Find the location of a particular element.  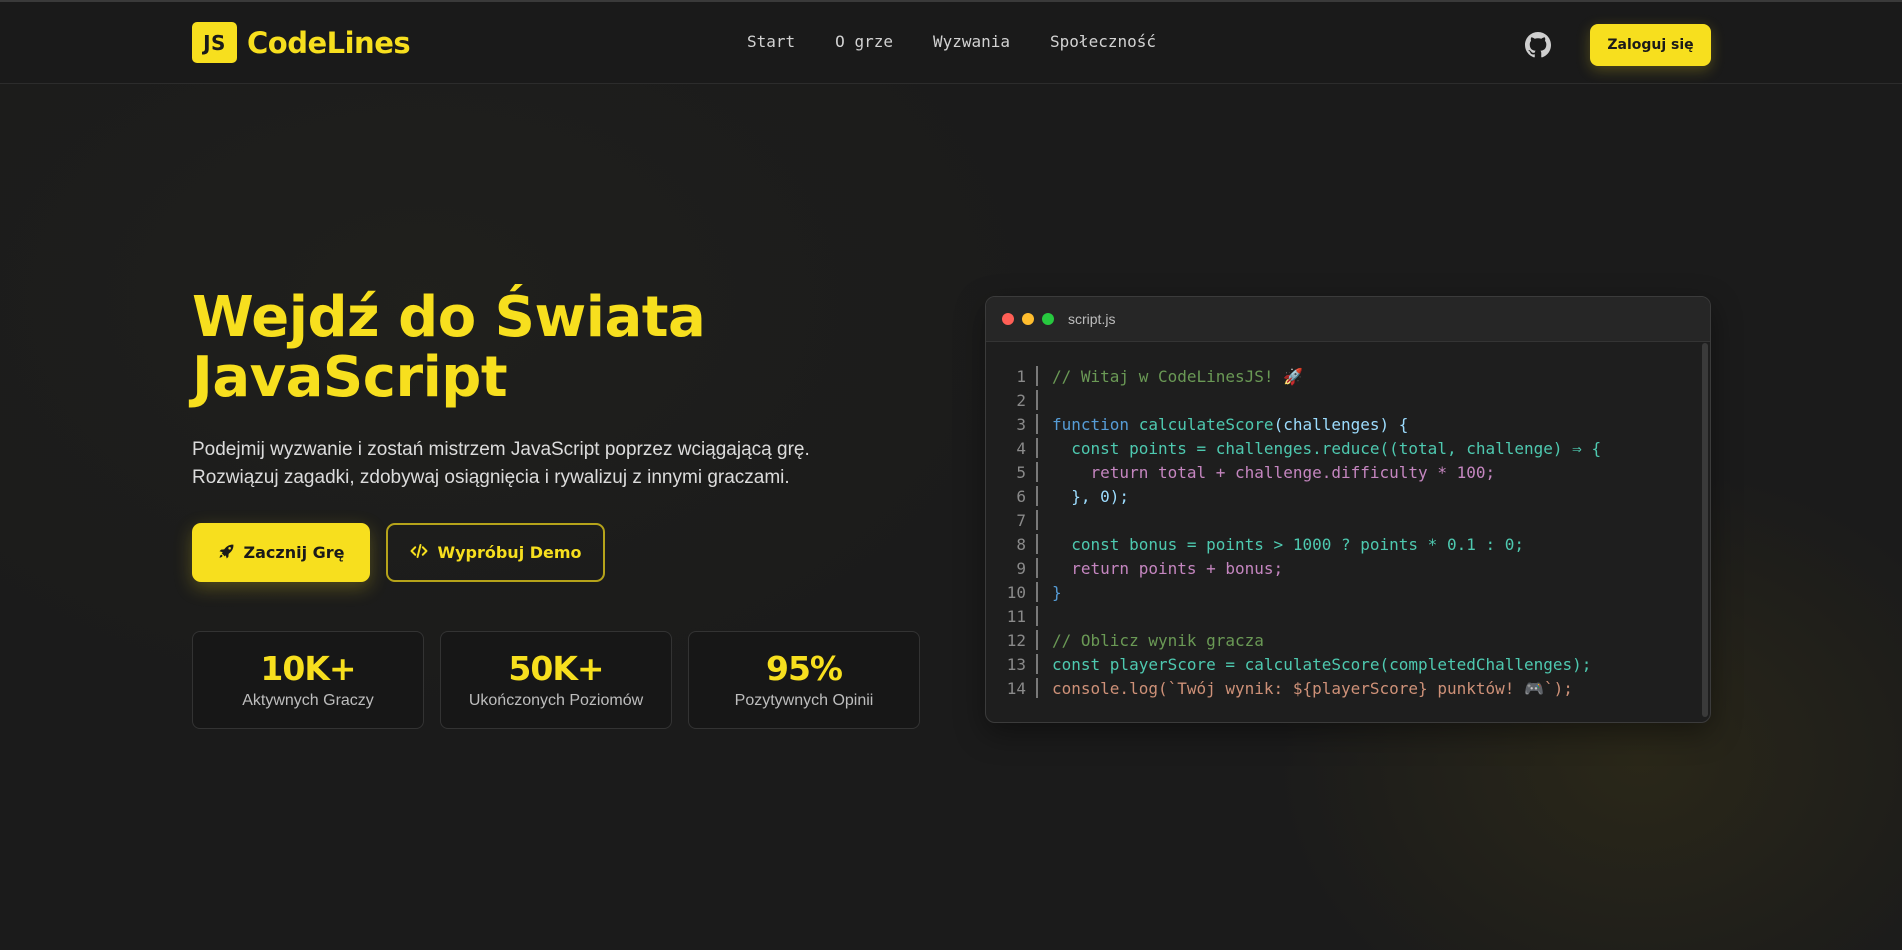

code-line: 3 function calculateScore (challenges) { is located at coordinates (1348, 424).